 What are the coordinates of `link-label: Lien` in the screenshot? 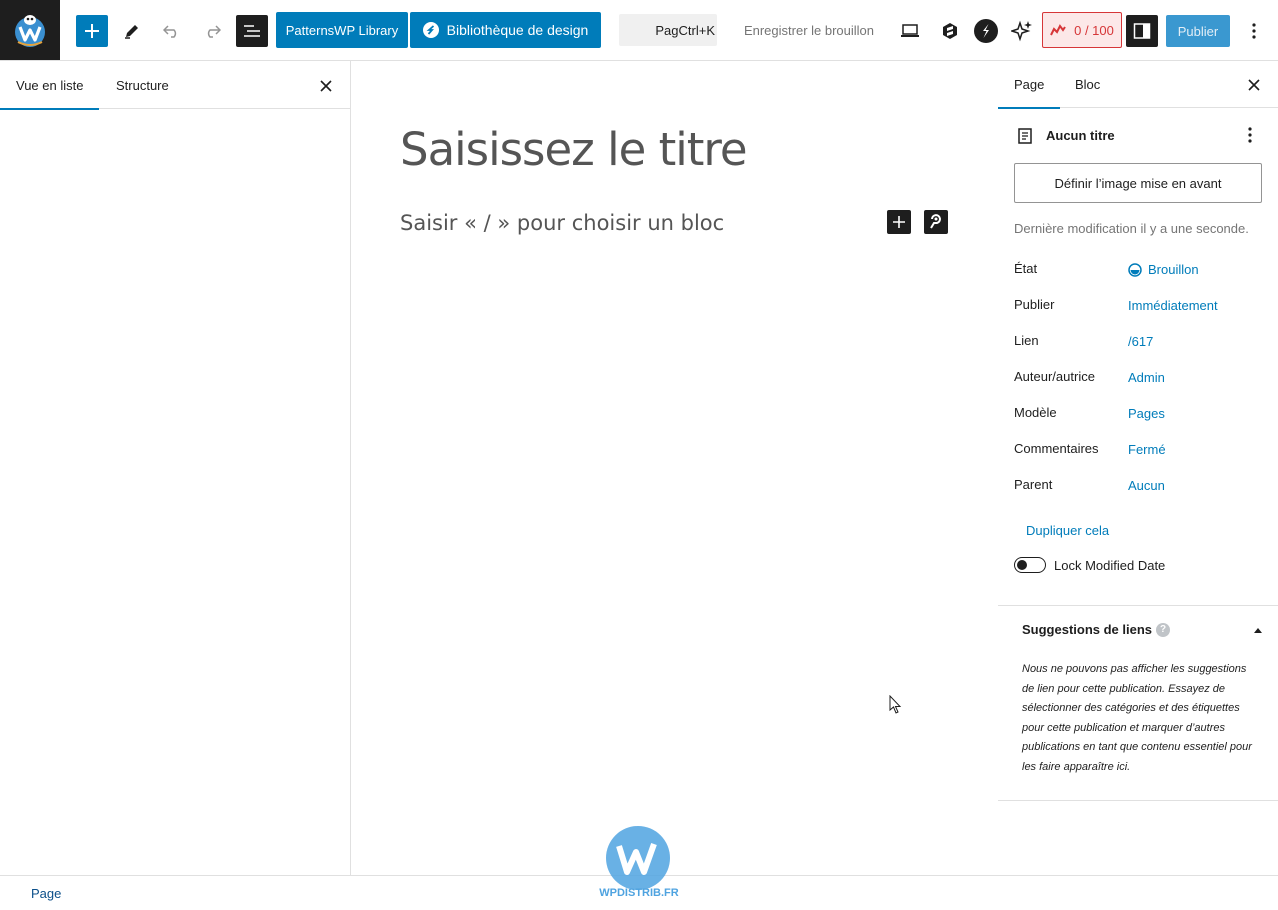 It's located at (1026, 340).